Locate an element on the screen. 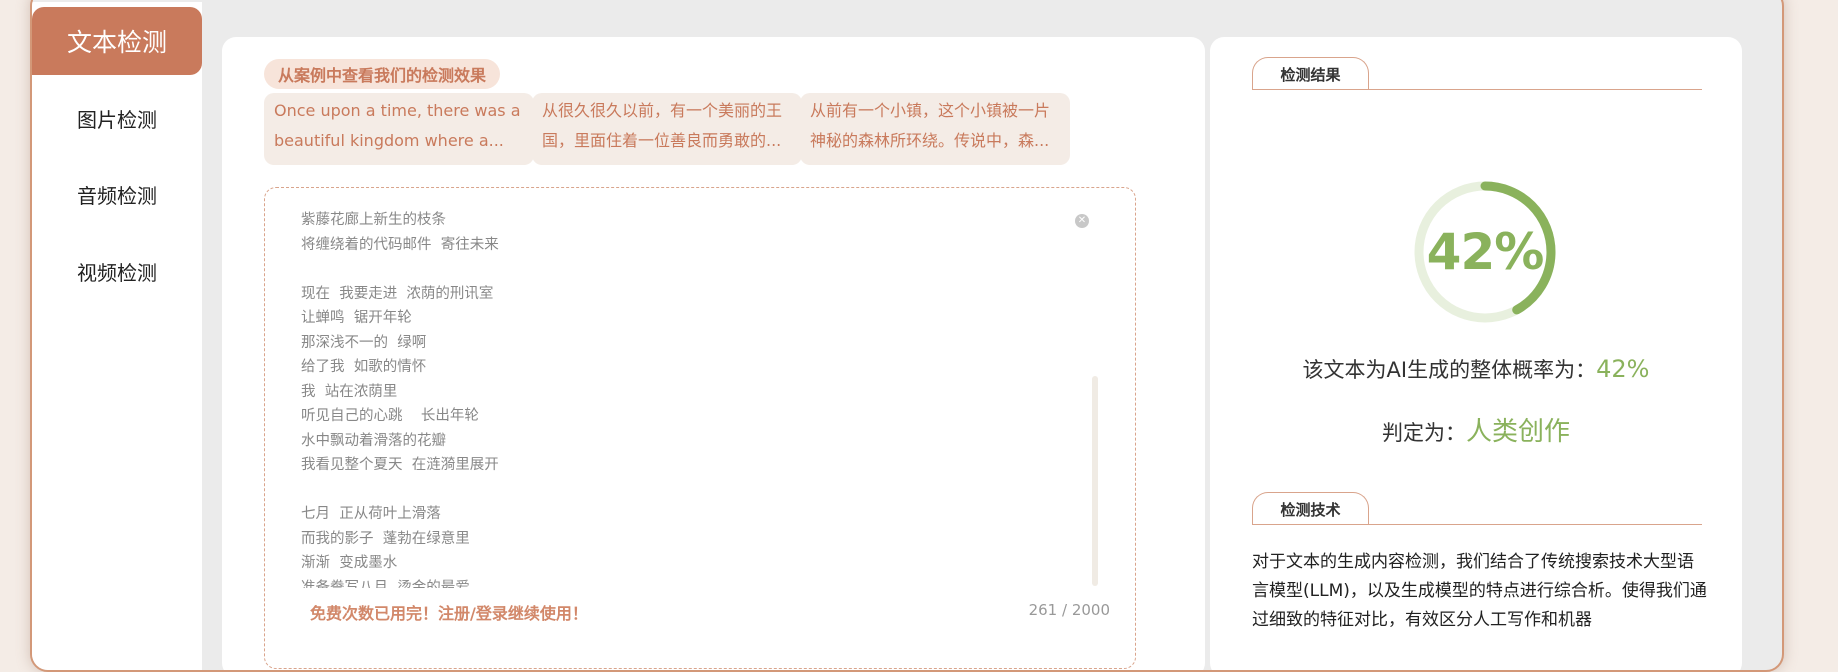 The height and width of the screenshot is (672, 1838). sidebar-item-label: 文本检测 is located at coordinates (116, 42).